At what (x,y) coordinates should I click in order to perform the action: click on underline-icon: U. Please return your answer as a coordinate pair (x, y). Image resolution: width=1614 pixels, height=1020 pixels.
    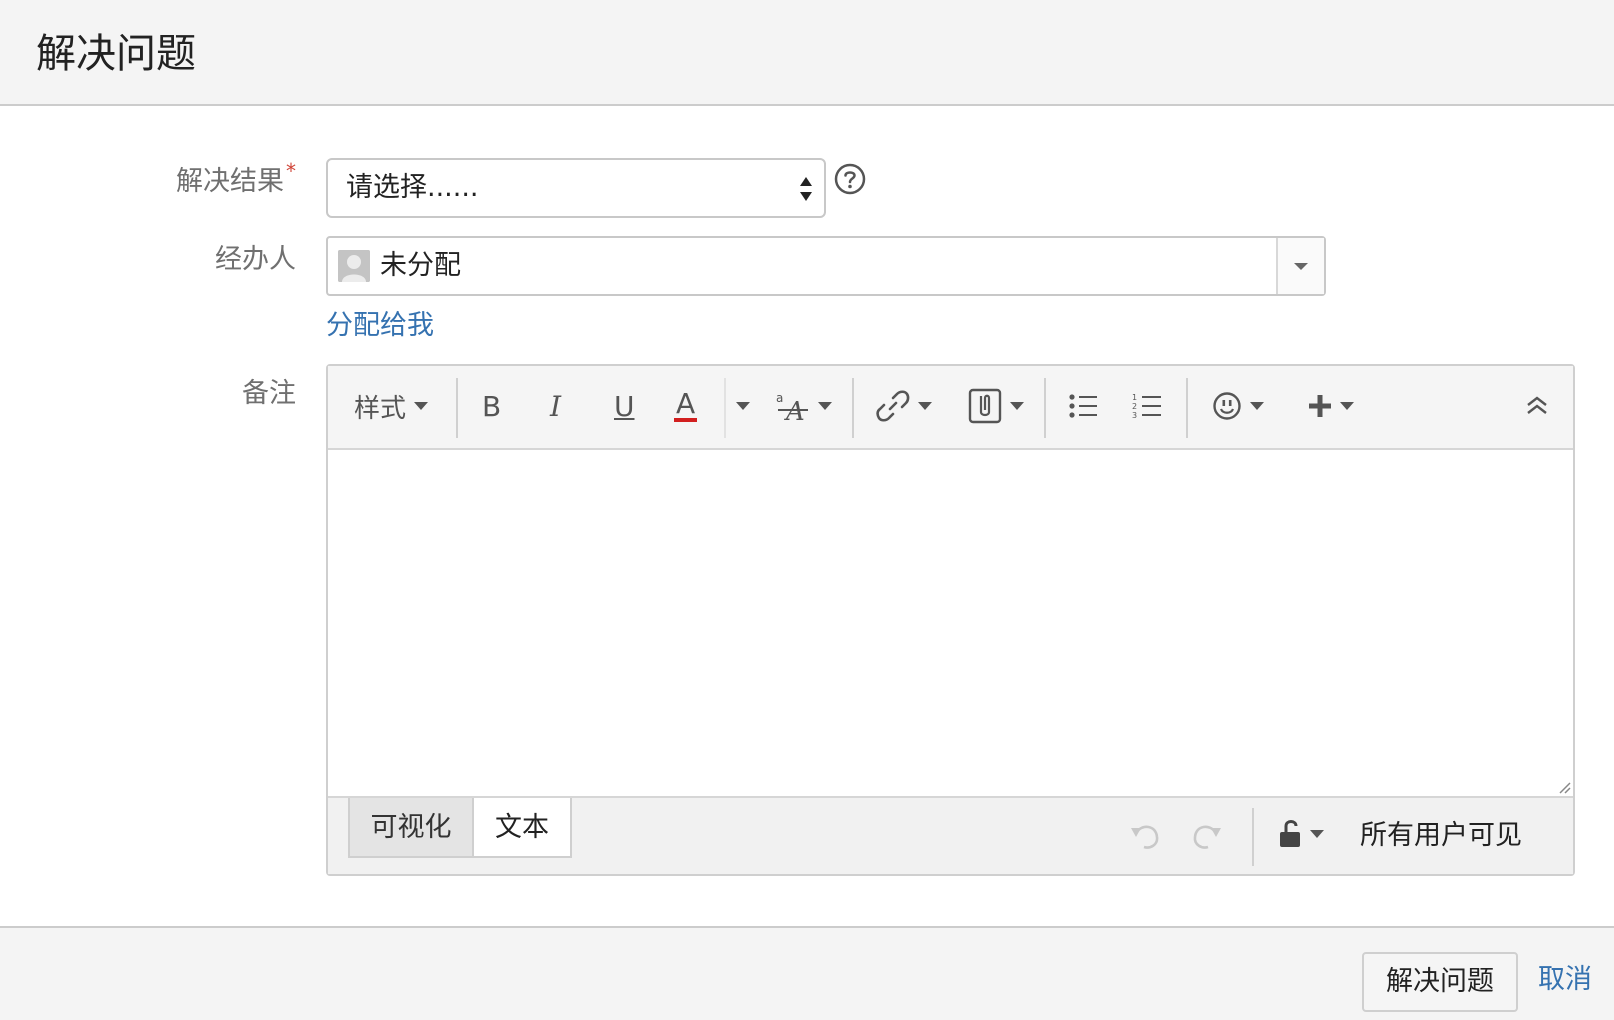
    Looking at the image, I should click on (624, 406).